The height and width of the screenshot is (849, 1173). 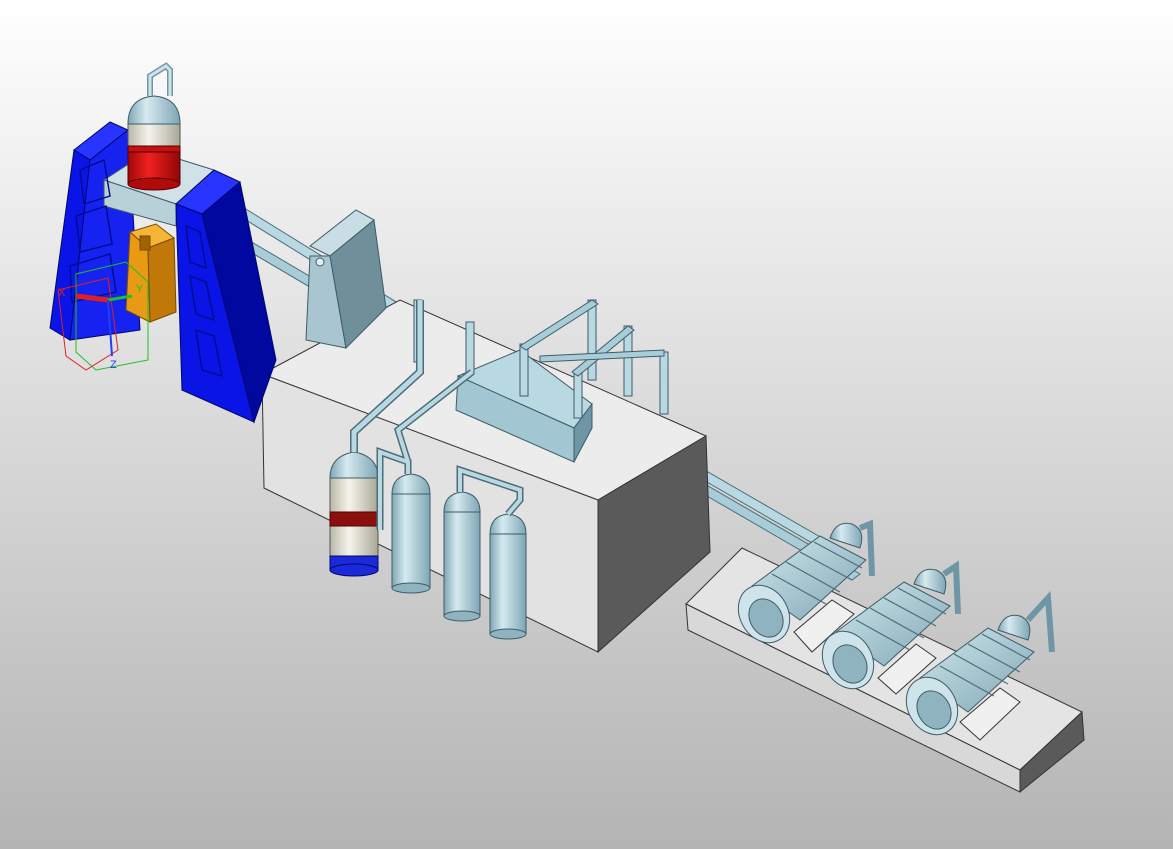 What do you see at coordinates (113, 365) in the screenshot?
I see `z-axis-label: Z` at bounding box center [113, 365].